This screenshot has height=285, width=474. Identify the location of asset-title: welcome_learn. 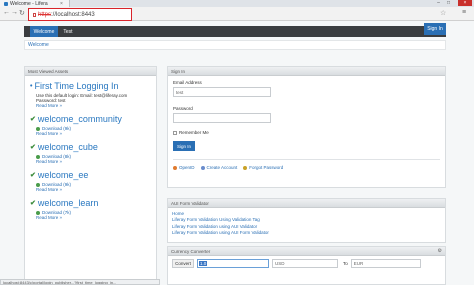
(68, 203).